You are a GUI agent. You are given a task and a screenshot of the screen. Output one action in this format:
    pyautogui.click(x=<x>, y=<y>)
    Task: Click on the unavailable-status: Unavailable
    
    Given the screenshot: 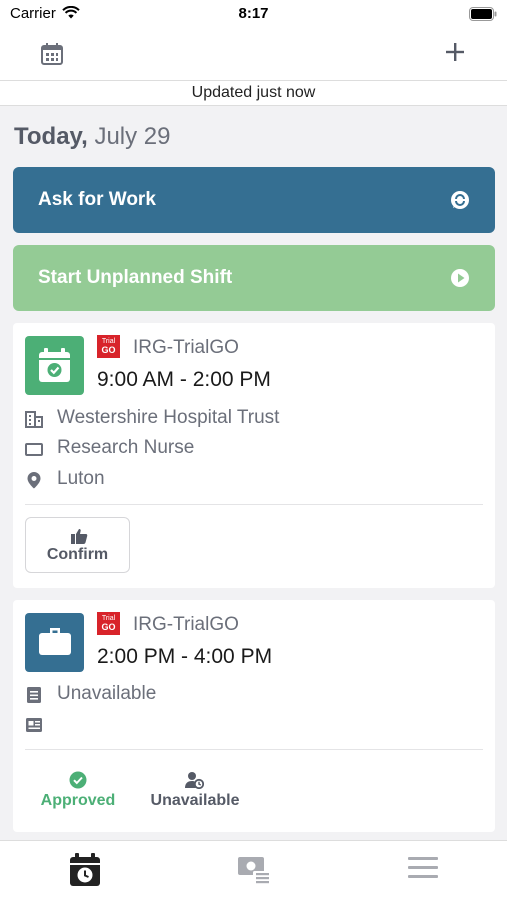 What is the action you would take?
    pyautogui.click(x=195, y=794)
    